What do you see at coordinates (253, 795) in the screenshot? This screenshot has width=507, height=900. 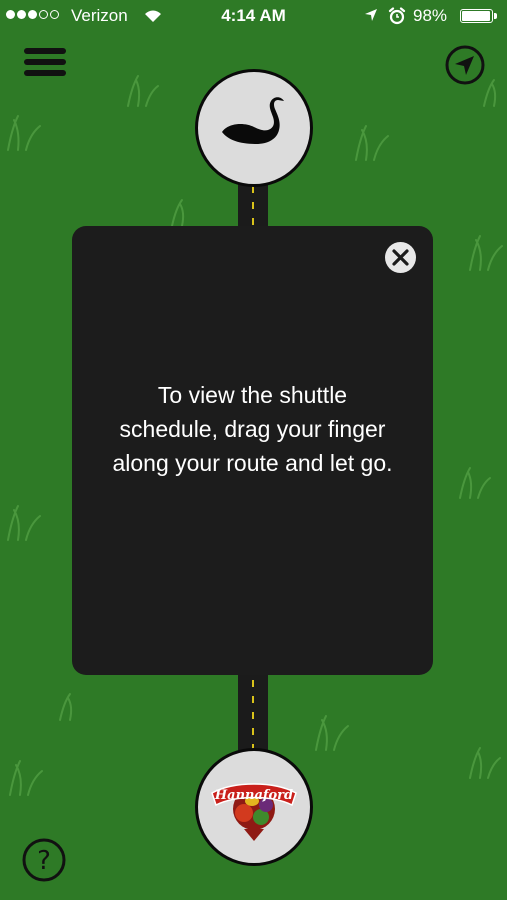 I see `hannaford-logo-text: Hannaford` at bounding box center [253, 795].